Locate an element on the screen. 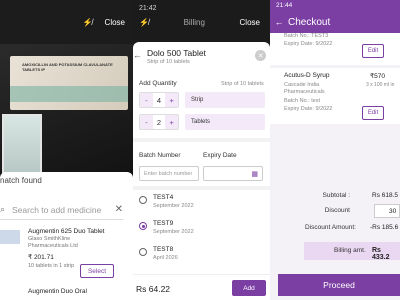 Image resolution: width=400 pixels, height=300 pixels. expiry-date-input: ▦ is located at coordinates (233, 173).